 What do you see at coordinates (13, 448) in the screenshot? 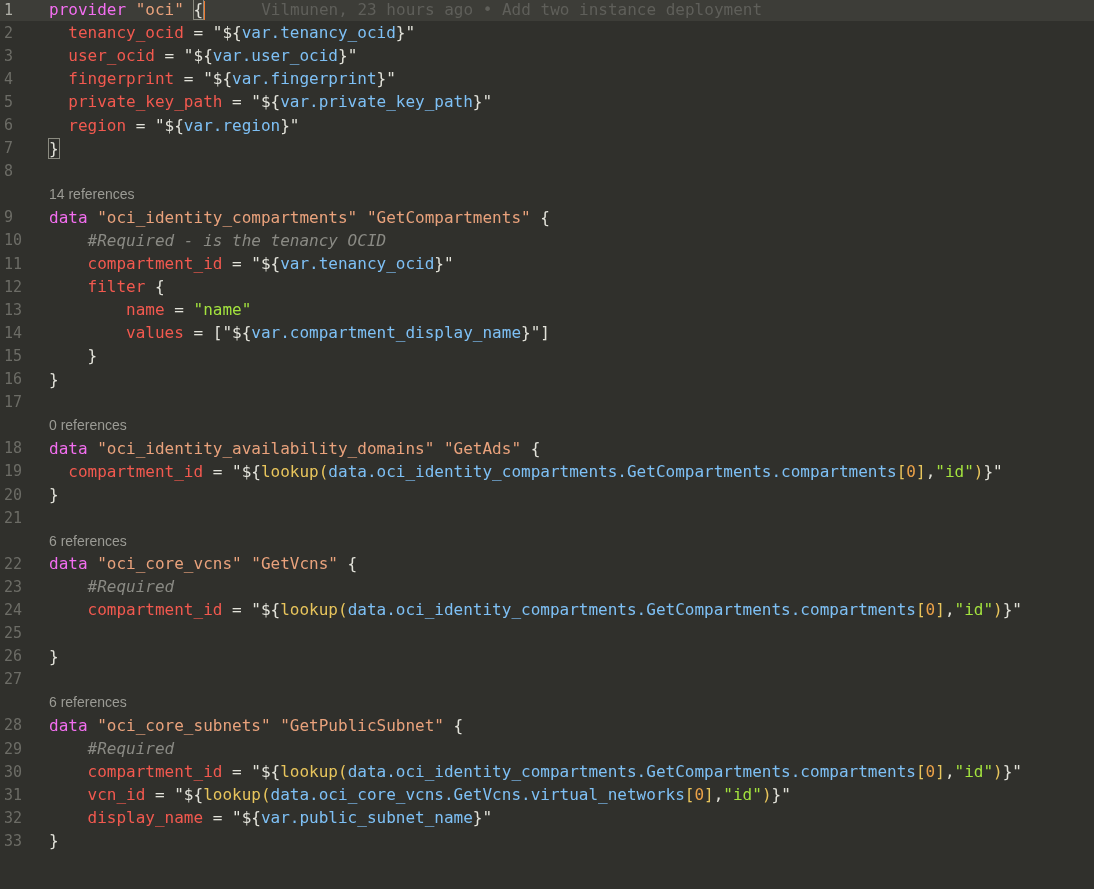
I see `line-number: 18` at bounding box center [13, 448].